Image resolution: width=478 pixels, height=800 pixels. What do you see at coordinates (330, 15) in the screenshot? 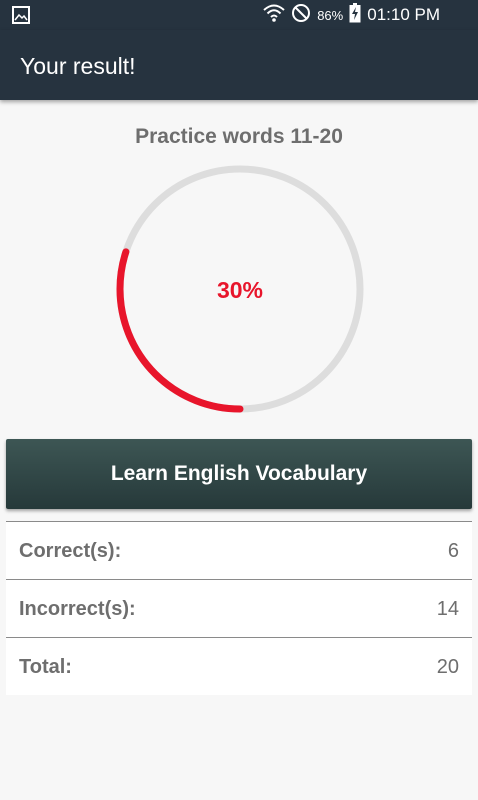
I see `battery-percent: 86%` at bounding box center [330, 15].